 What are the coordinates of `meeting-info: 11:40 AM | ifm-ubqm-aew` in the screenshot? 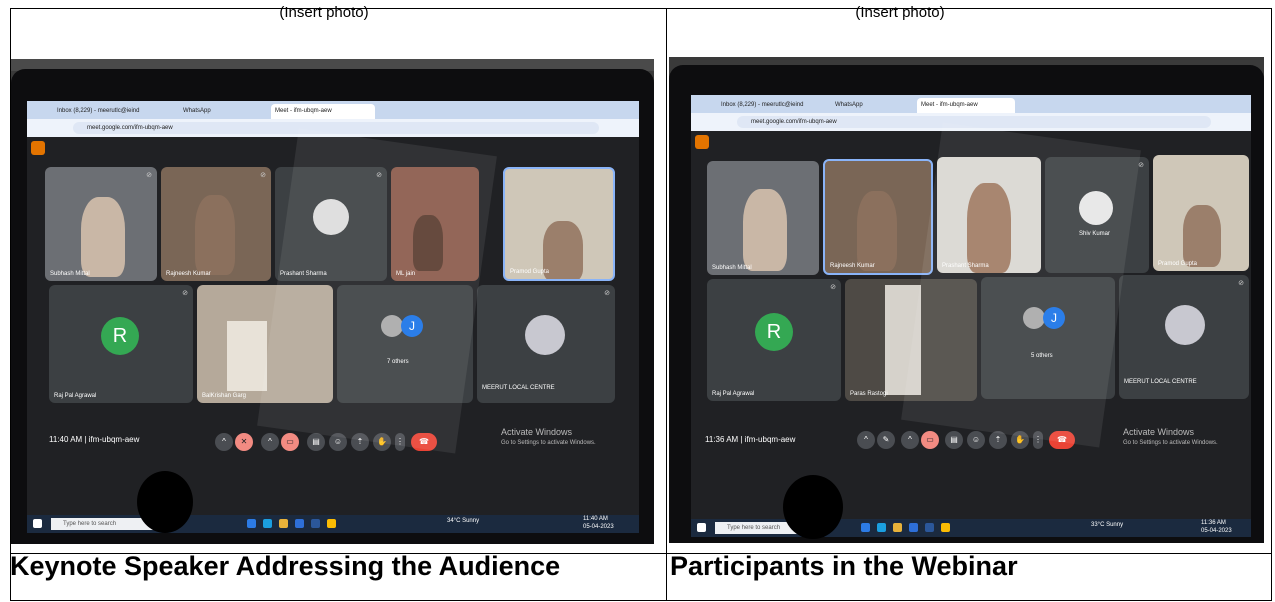 It's located at (94, 439).